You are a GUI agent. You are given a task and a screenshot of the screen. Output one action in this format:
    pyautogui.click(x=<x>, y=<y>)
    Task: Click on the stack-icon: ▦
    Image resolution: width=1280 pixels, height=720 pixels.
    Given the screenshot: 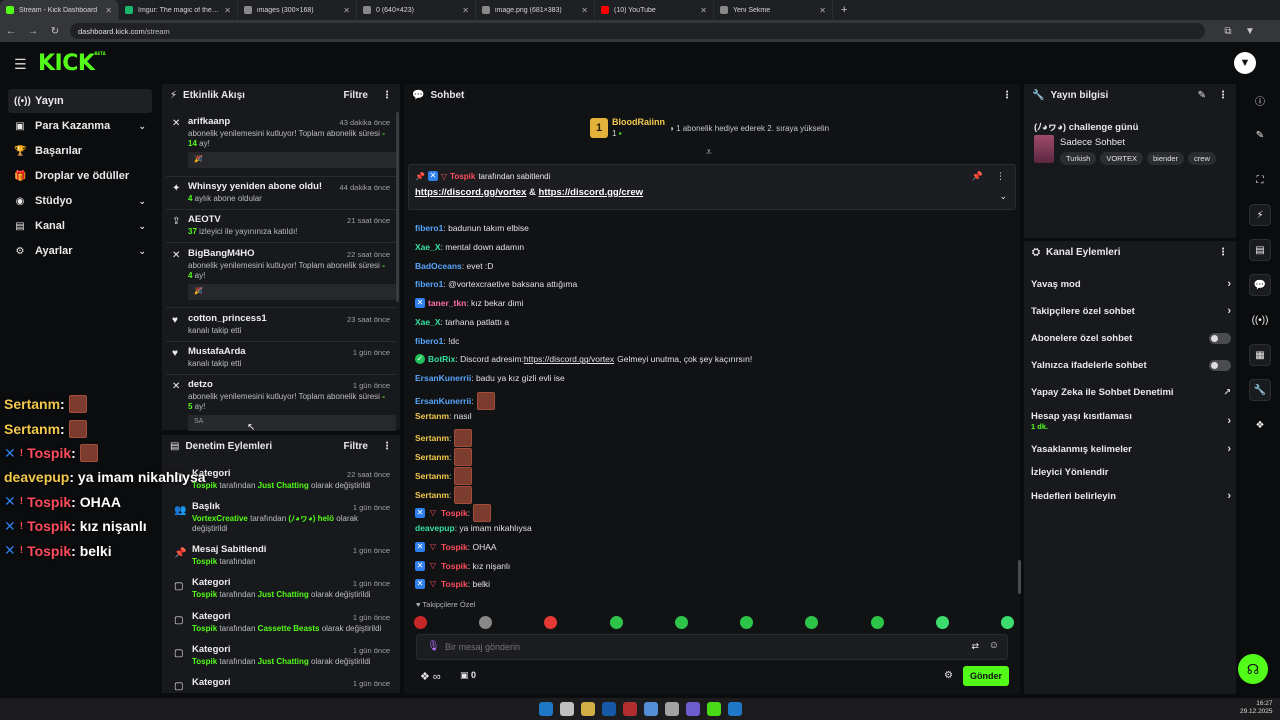 What is the action you would take?
    pyautogui.click(x=1260, y=355)
    